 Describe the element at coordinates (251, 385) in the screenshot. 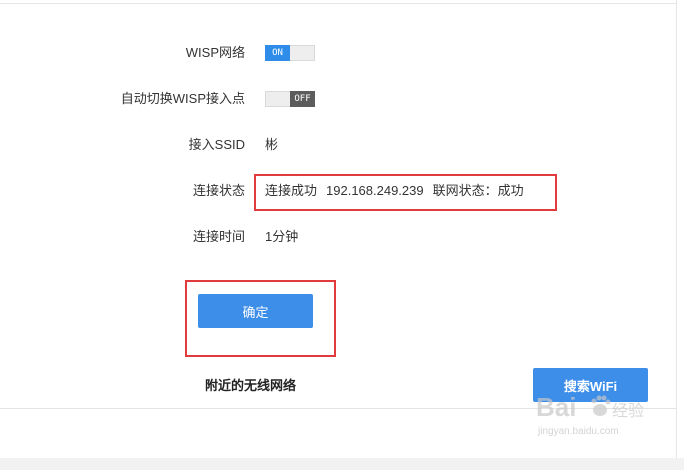

I see `nearby-networks-title: 附近的无线网络` at that location.